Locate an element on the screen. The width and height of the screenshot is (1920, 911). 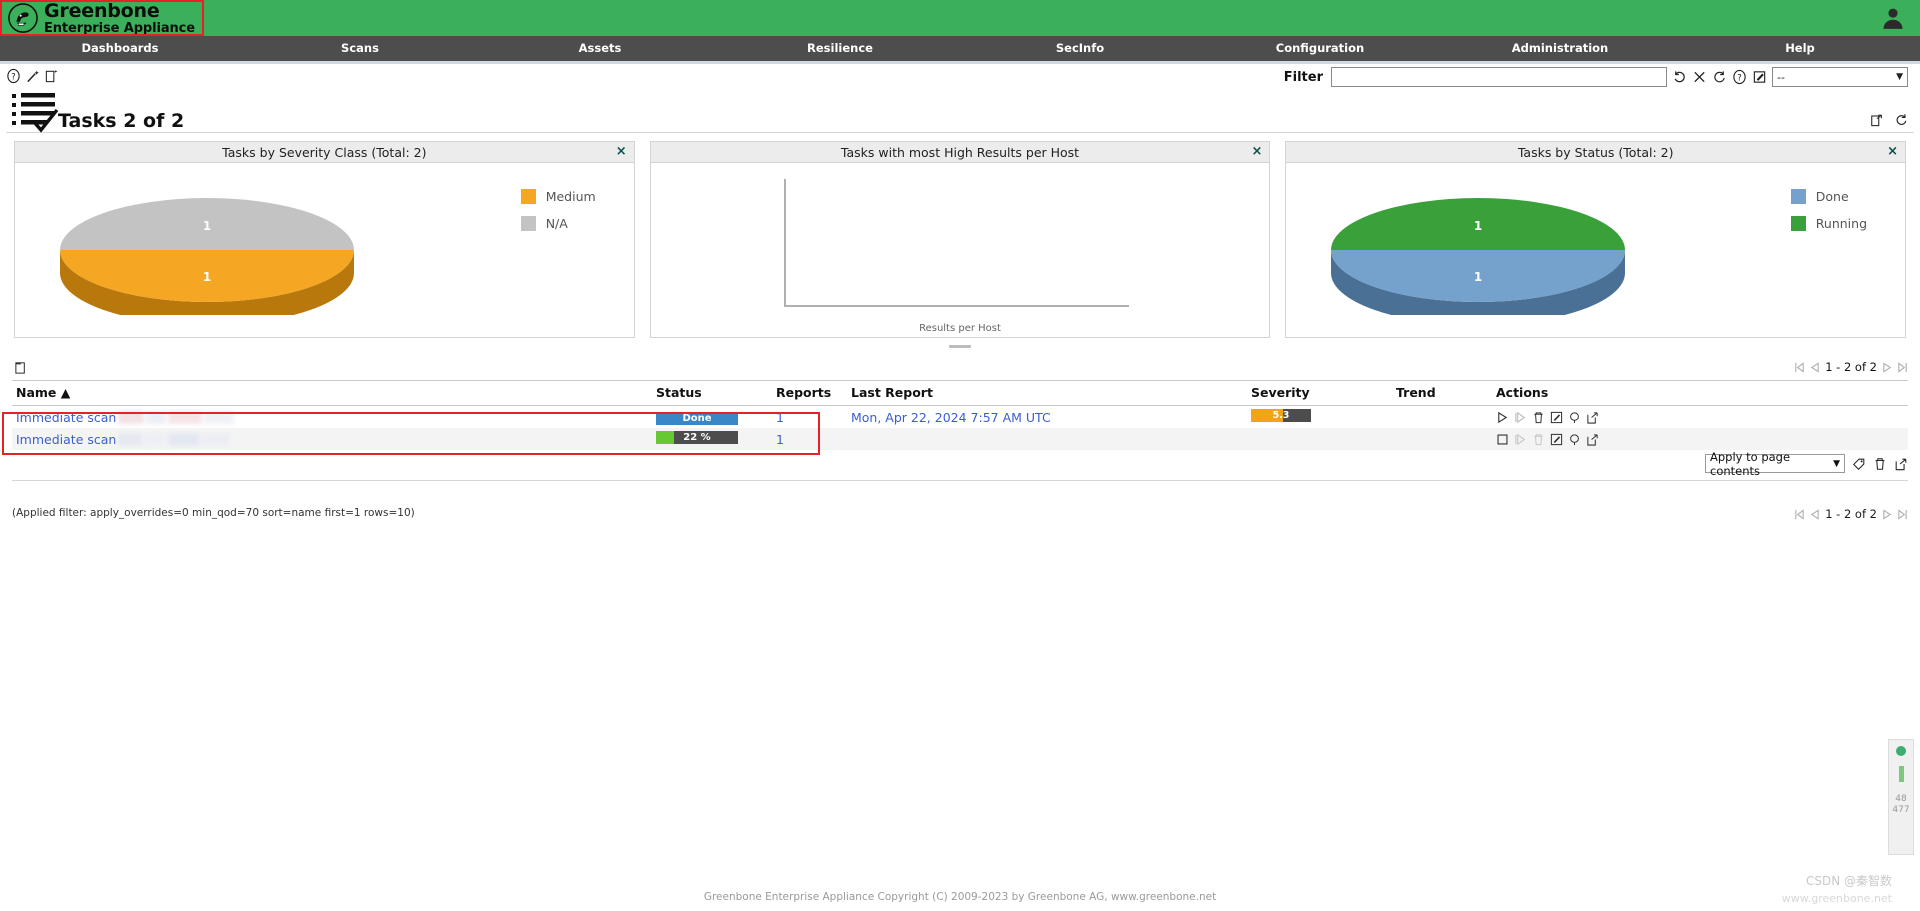
status-progress-value: 22 % is located at coordinates (697, 437).